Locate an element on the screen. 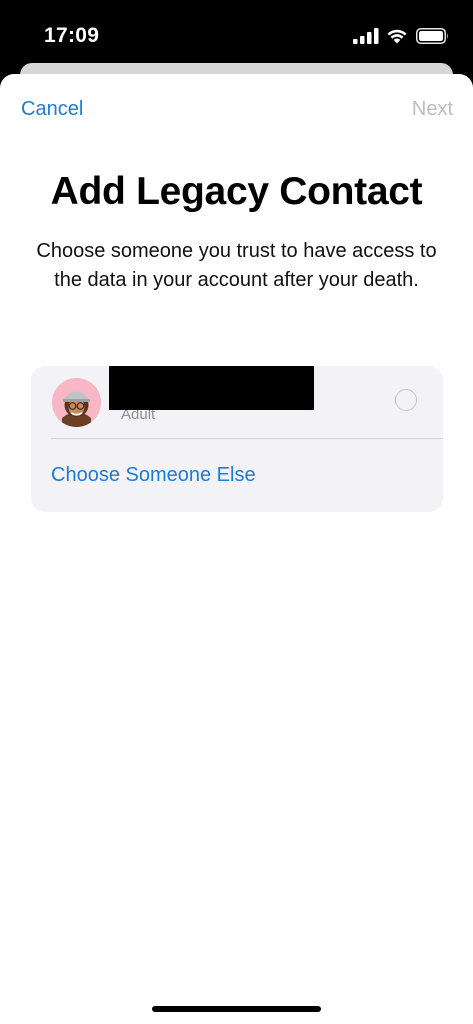 The image size is (473, 1024). status-time: 17:09 is located at coordinates (72, 35).